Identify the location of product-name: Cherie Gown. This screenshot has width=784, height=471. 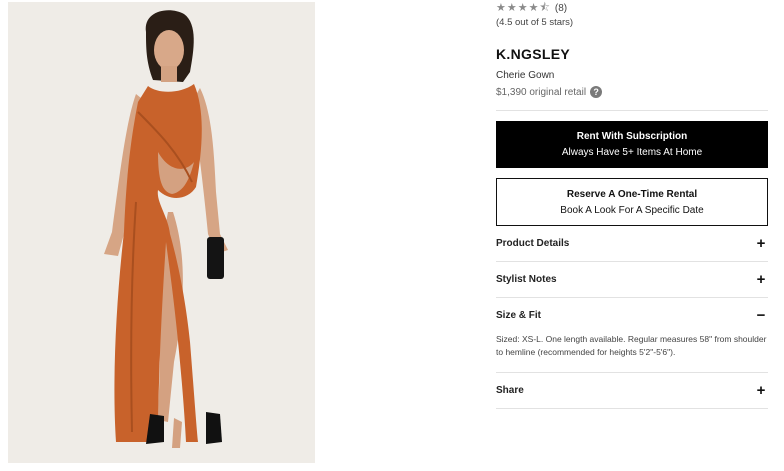
(525, 75).